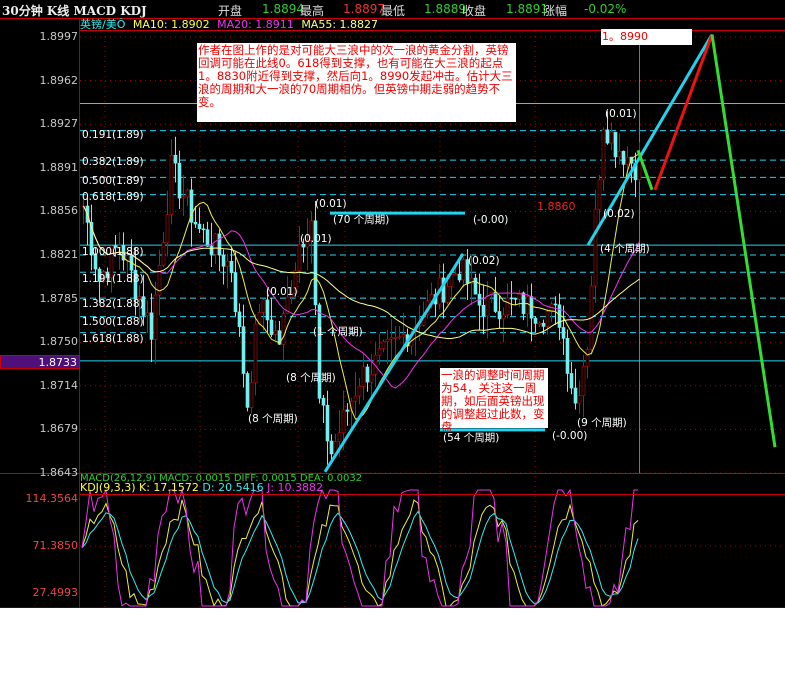 This screenshot has width=785, height=684. What do you see at coordinates (113, 135) in the screenshot?
I see `fib-label: 0.191(1.89)` at bounding box center [113, 135].